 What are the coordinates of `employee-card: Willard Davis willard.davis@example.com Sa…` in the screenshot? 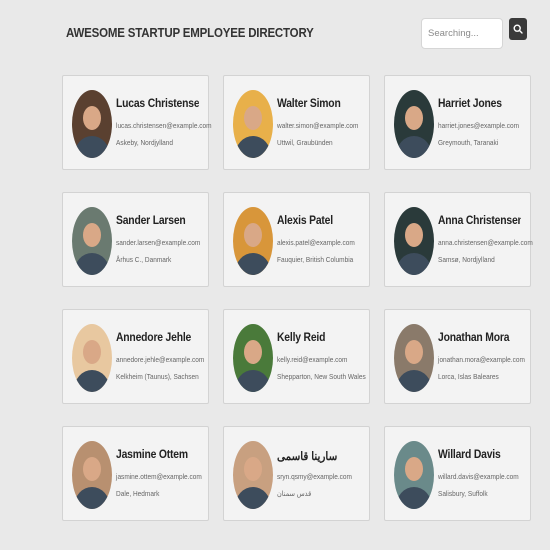 It's located at (457, 473).